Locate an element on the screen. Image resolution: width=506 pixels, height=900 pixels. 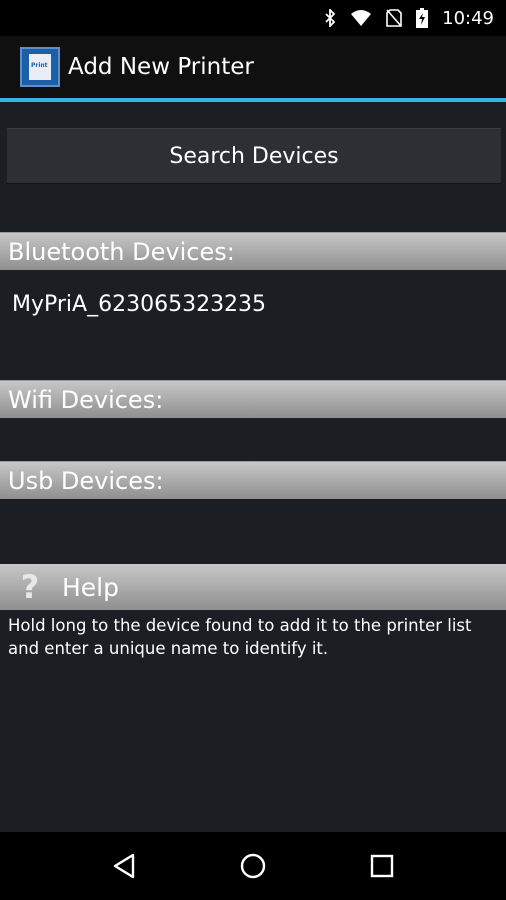
home-icon is located at coordinates (253, 866).